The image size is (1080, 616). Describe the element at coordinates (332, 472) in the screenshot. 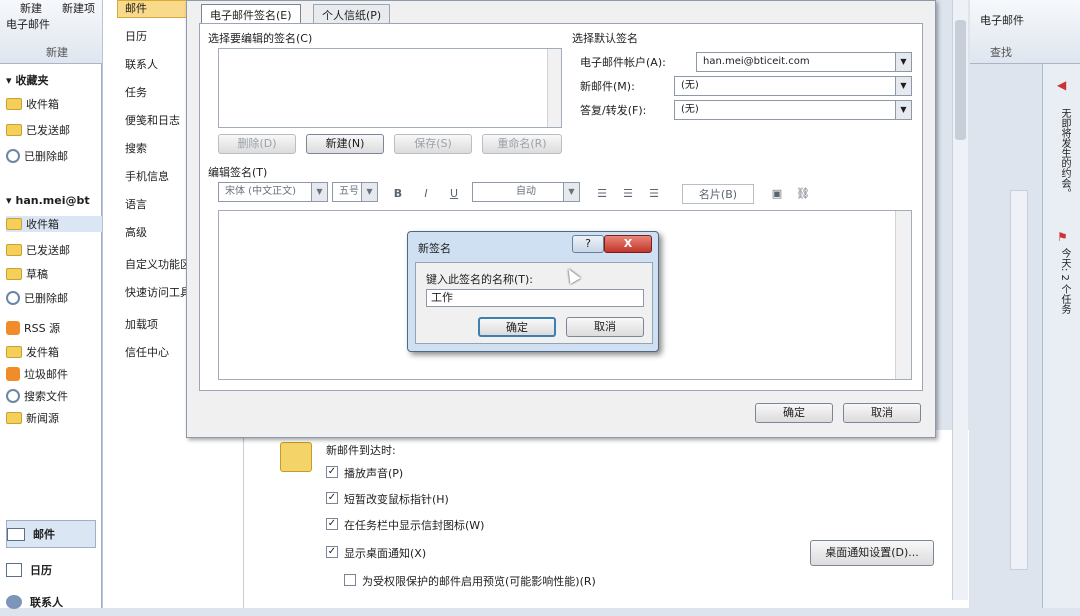

I see `play-sound-checkbox: ✓` at that location.